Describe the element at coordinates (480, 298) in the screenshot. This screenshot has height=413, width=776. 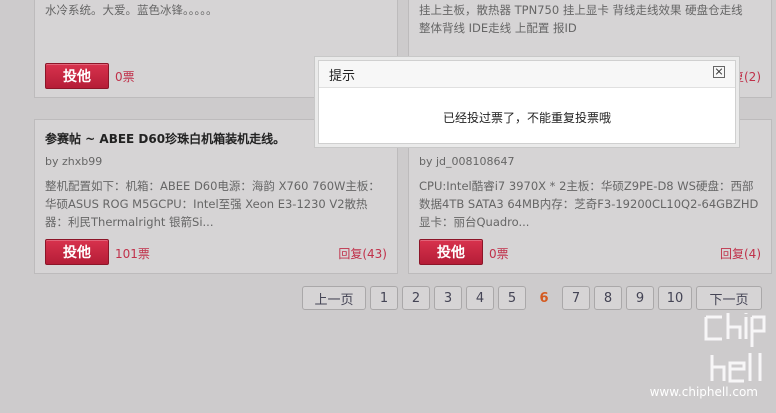
I see `page-link: 4` at that location.